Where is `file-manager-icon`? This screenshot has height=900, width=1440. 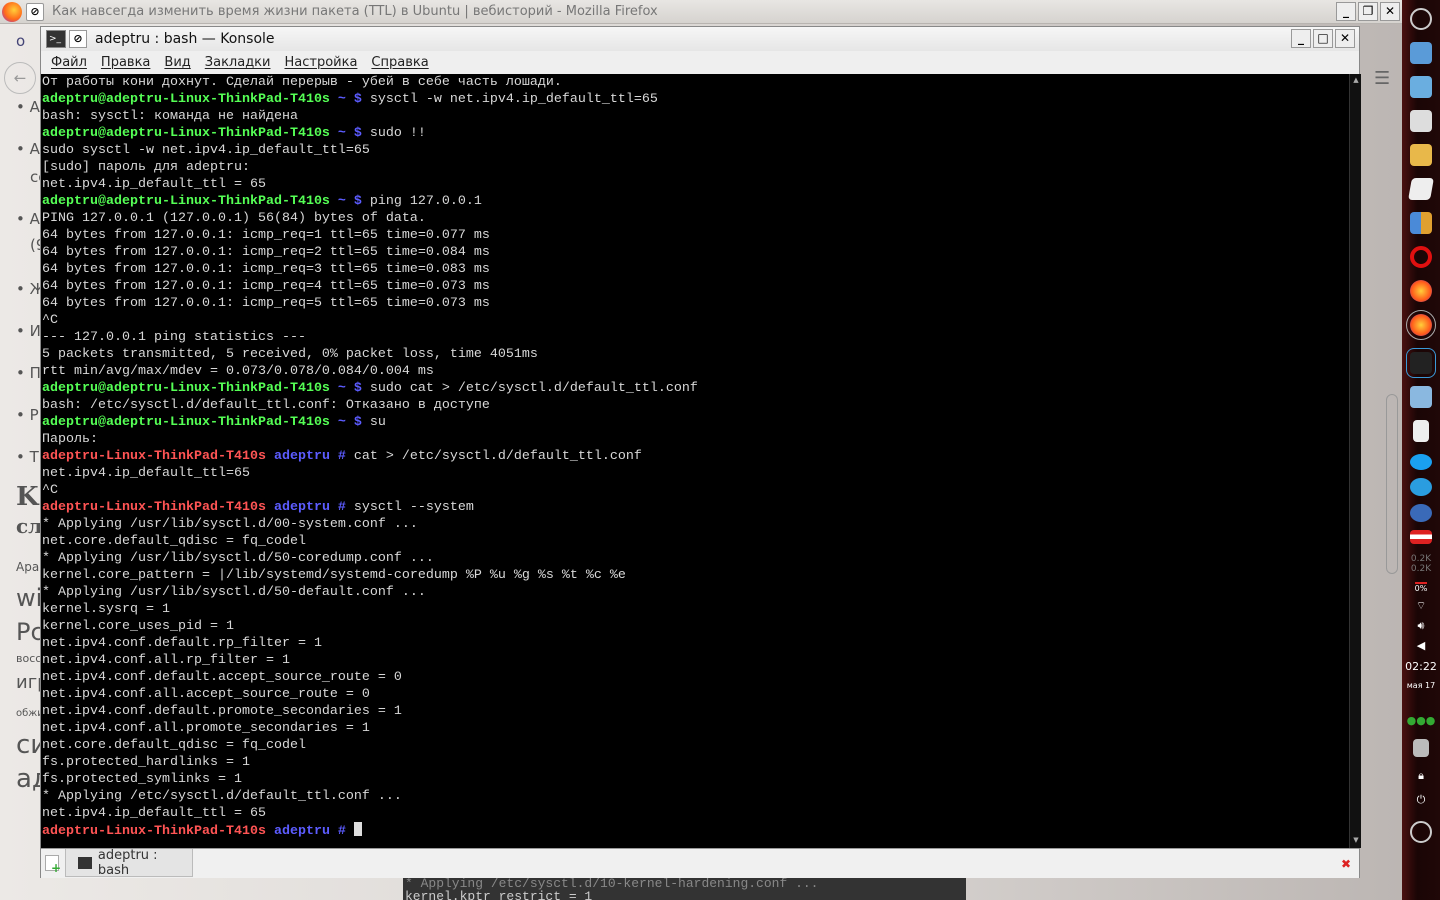
file-manager-icon is located at coordinates (1421, 87).